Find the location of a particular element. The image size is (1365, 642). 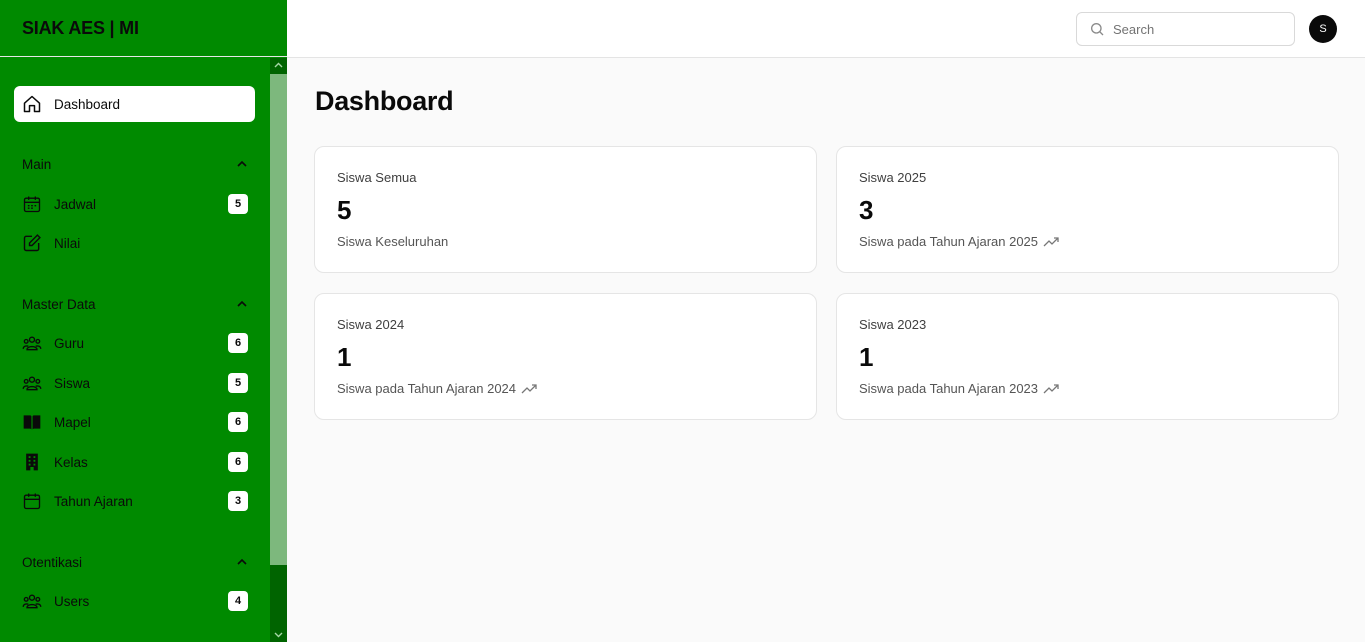

group-label: Main is located at coordinates (37, 164).